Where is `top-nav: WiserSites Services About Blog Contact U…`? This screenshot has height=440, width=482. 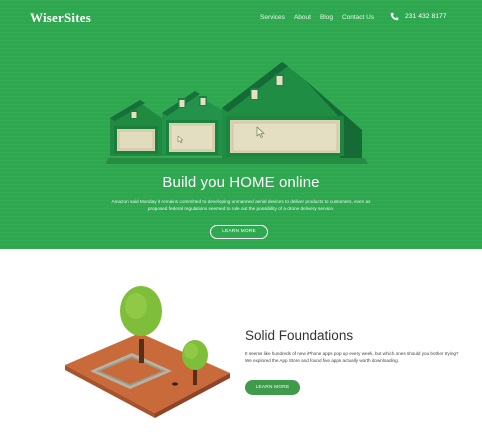 top-nav: WiserSites Services About Blog Contact U… is located at coordinates (241, 18).